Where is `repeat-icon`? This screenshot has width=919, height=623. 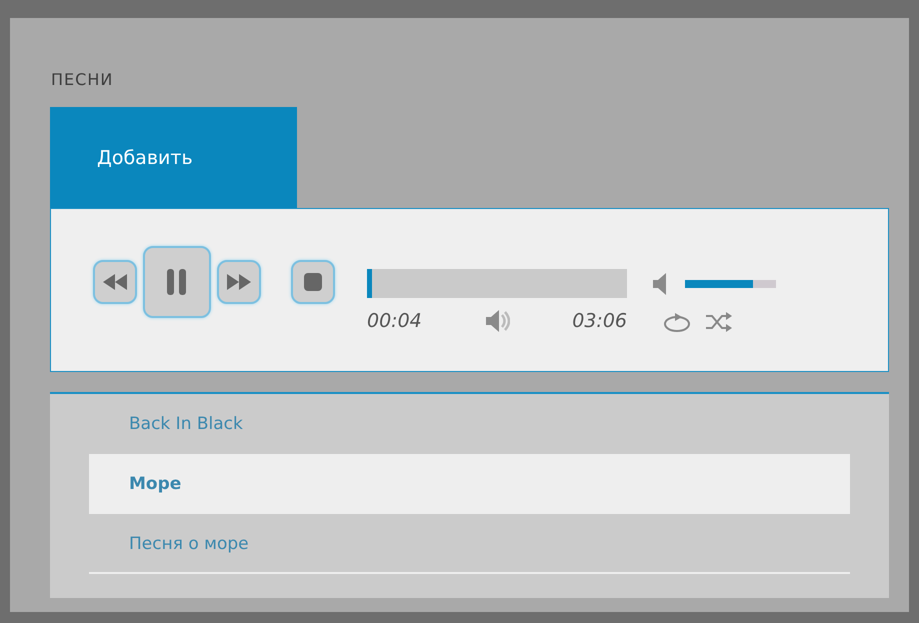
repeat-icon is located at coordinates (677, 322).